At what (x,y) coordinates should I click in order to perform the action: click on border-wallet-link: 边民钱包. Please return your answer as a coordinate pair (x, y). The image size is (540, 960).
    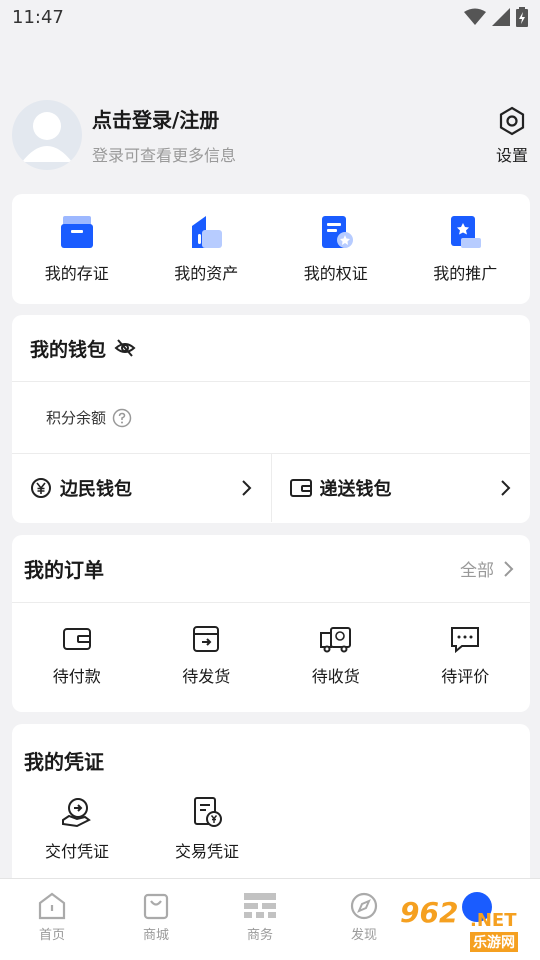
    Looking at the image, I should click on (141, 488).